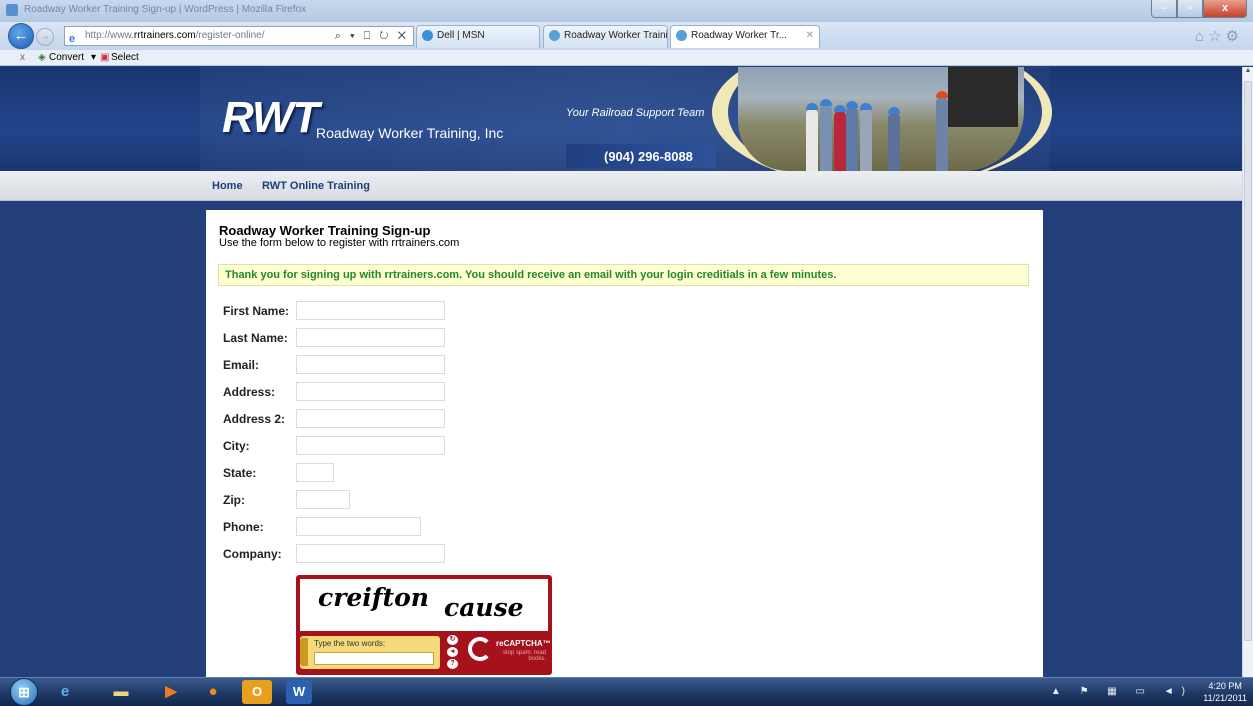 Image resolution: width=1253 pixels, height=706 pixels. What do you see at coordinates (370, 391) in the screenshot?
I see `address-field` at bounding box center [370, 391].